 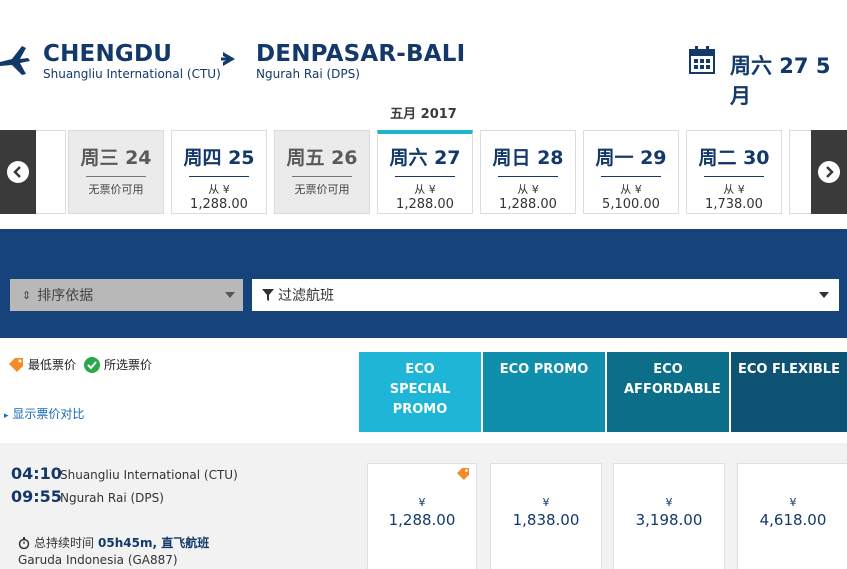 I want to click on airline-flight-number: Garuda Indonesia (GA887), so click(x=98, y=560).